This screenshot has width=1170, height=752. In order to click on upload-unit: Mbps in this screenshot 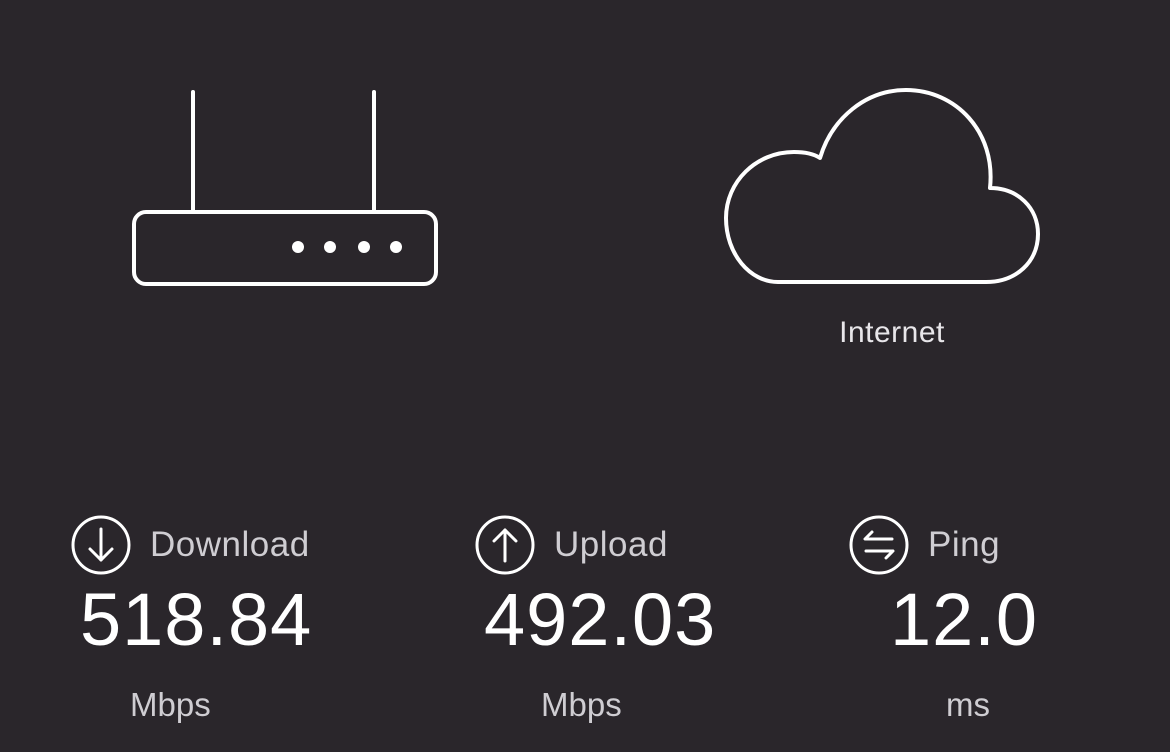, I will do `click(581, 704)`.